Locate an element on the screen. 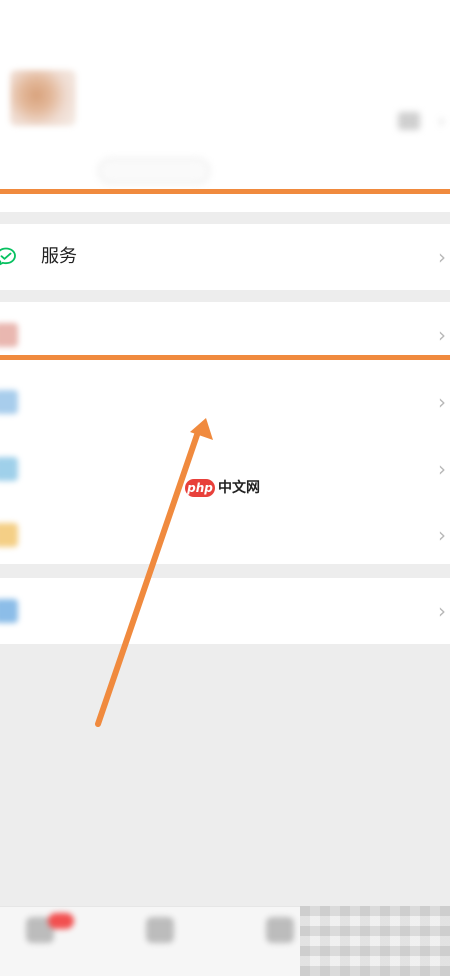  watermark-badge: php is located at coordinates (200, 488).